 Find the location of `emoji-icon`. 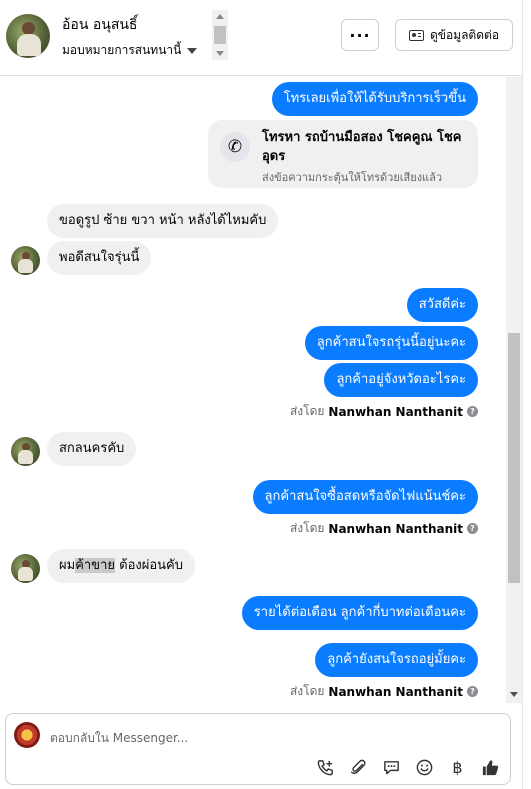

emoji-icon is located at coordinates (424, 767).